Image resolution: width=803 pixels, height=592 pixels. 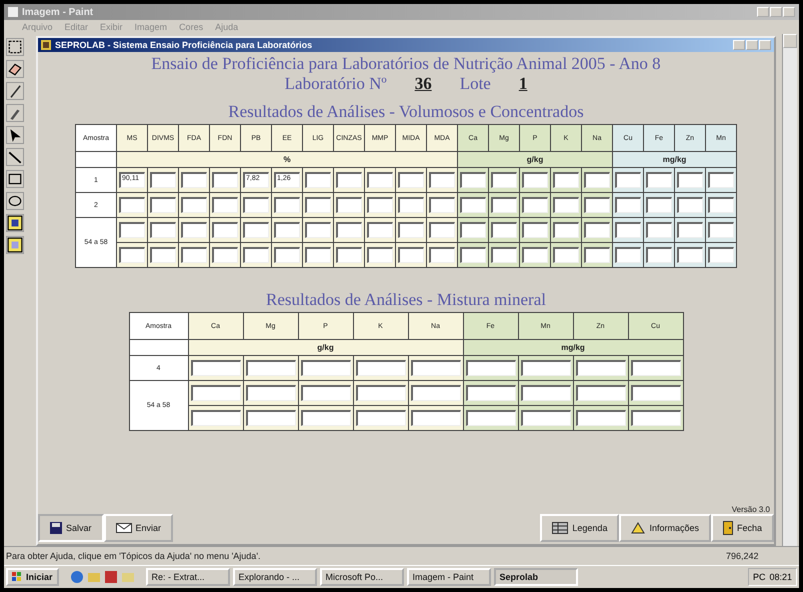 What do you see at coordinates (15, 91) in the screenshot?
I see `pencil-icon` at bounding box center [15, 91].